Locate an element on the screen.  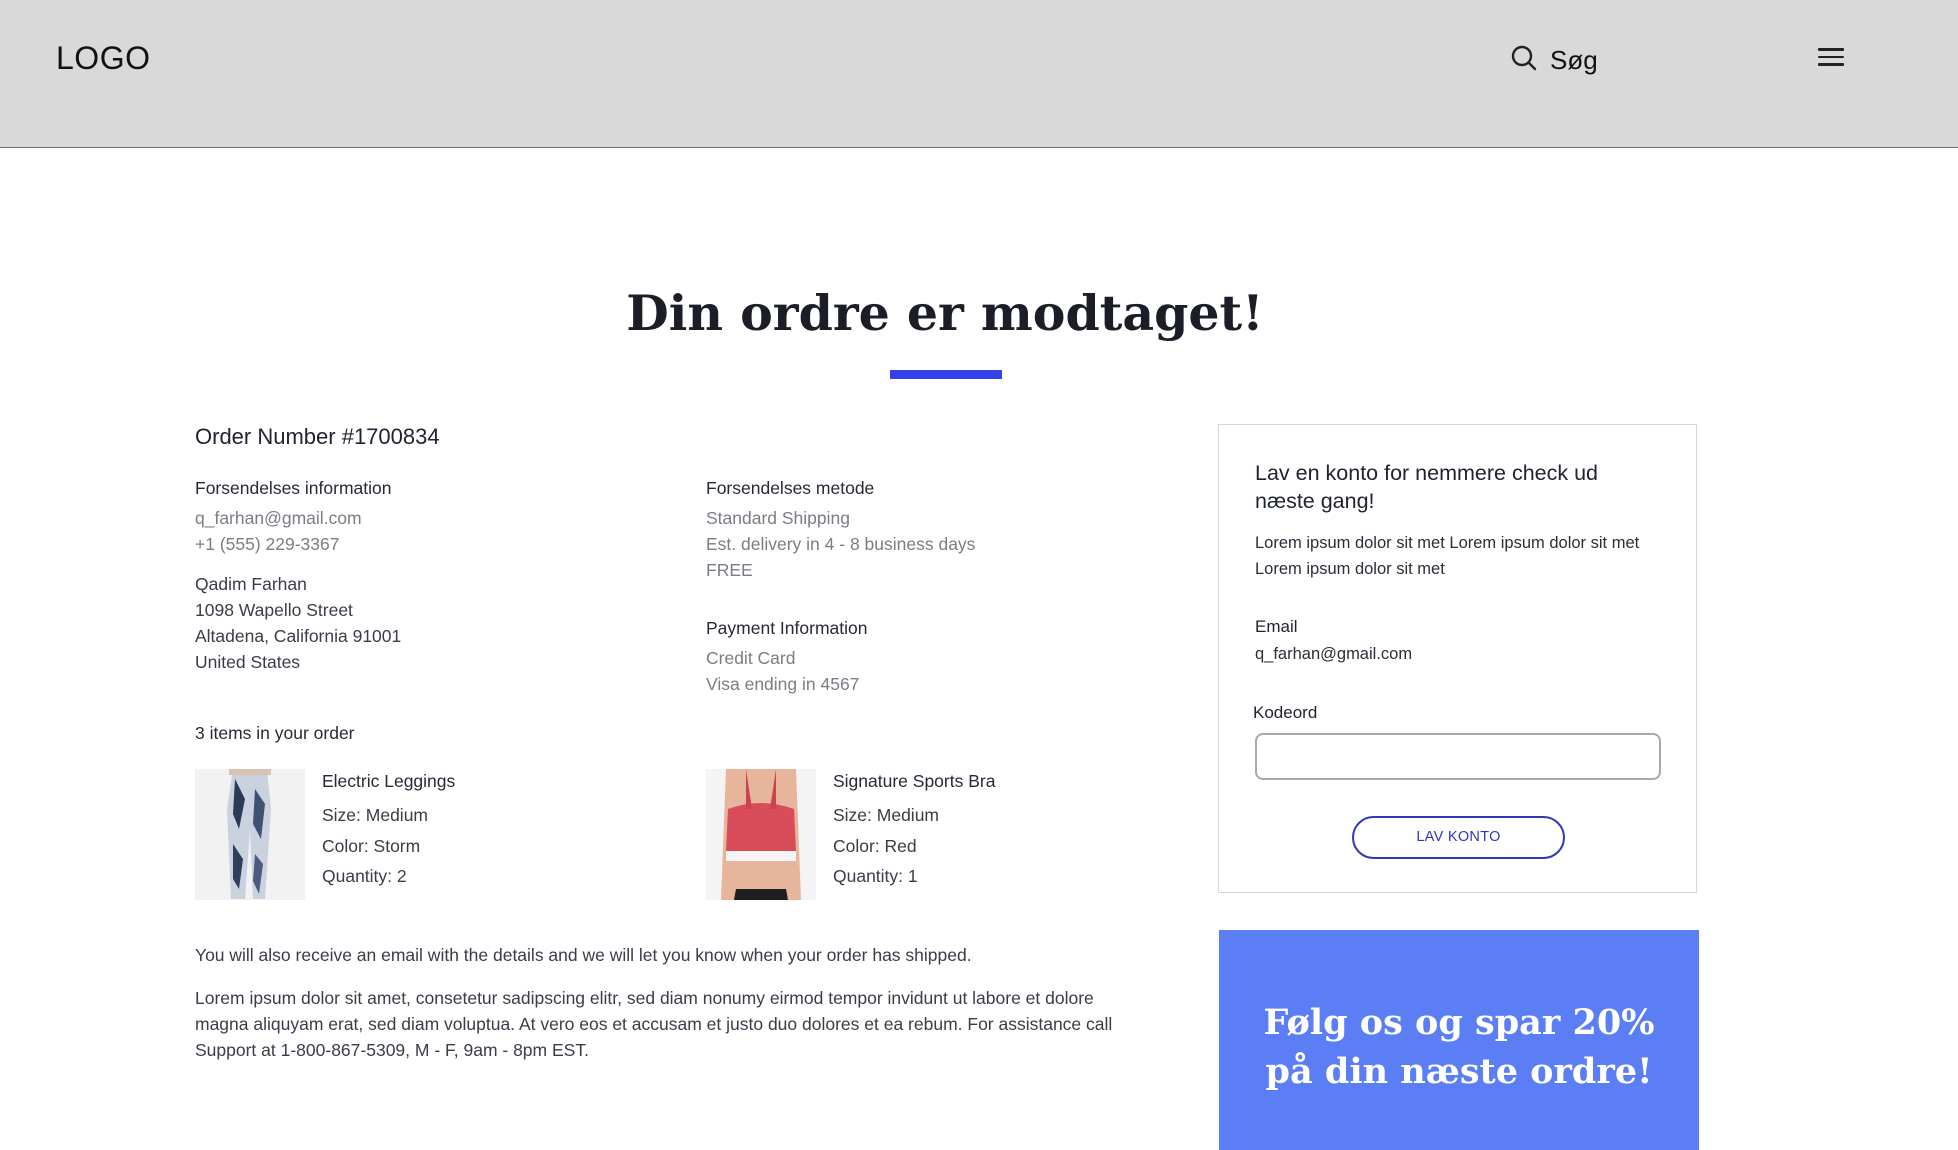
password-label: Kodeord is located at coordinates (1285, 712).